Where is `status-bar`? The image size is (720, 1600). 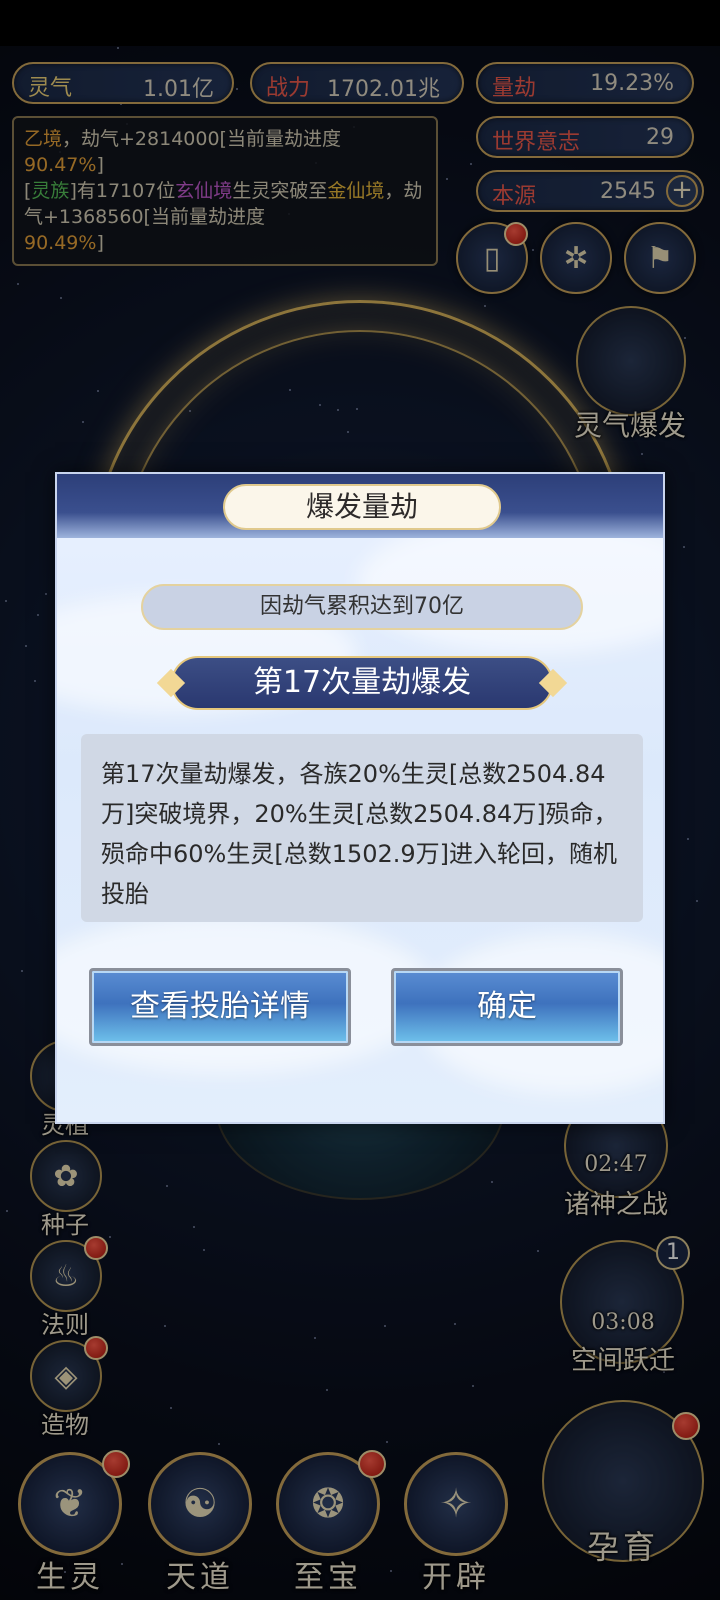 status-bar is located at coordinates (360, 23).